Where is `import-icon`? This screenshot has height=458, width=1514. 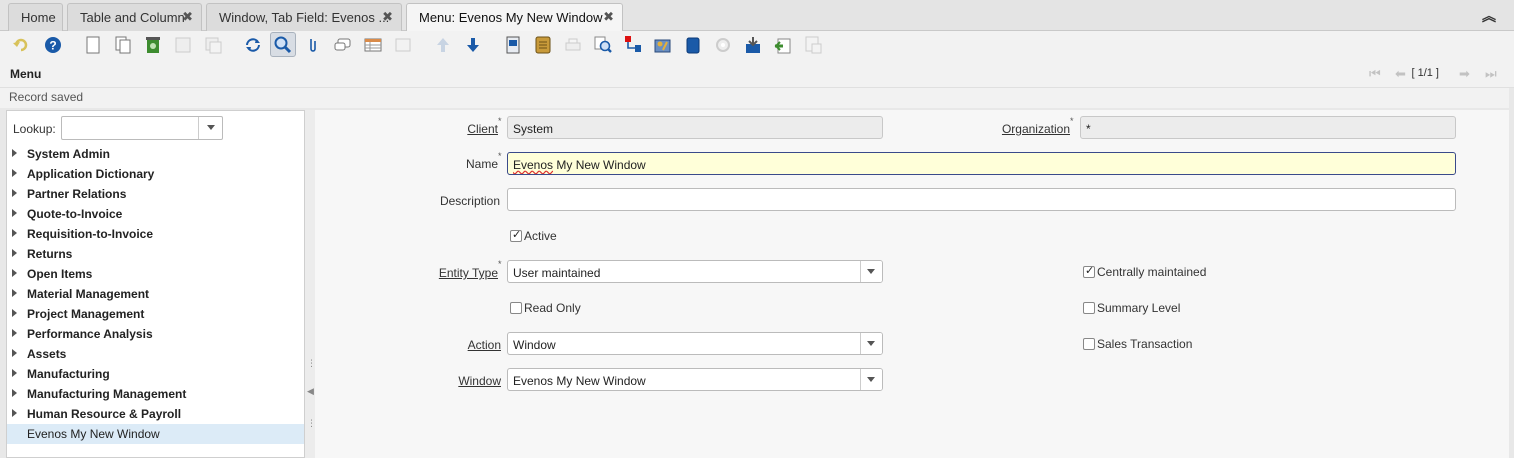 import-icon is located at coordinates (783, 45).